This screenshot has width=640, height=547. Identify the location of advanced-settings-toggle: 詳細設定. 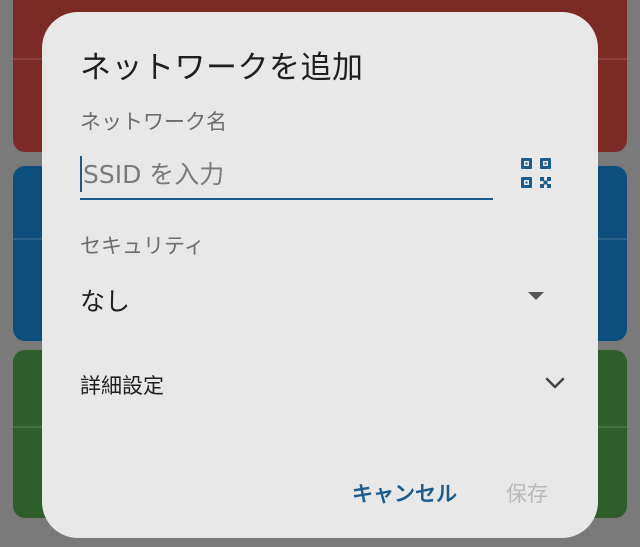
(327, 385).